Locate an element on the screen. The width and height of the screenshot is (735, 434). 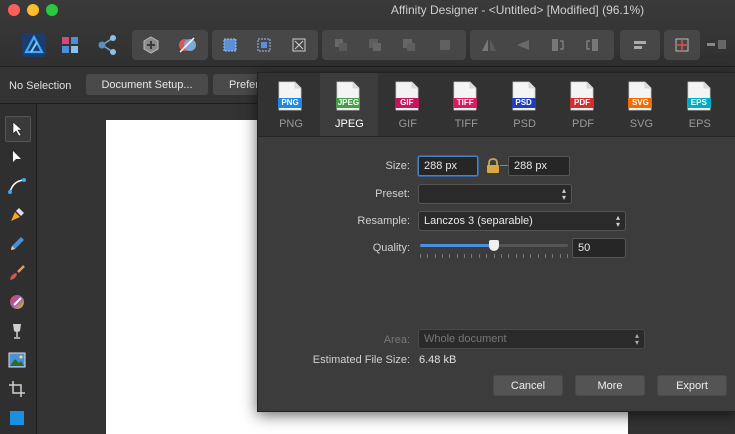
preset-label: Preset: is located at coordinates (392, 194).